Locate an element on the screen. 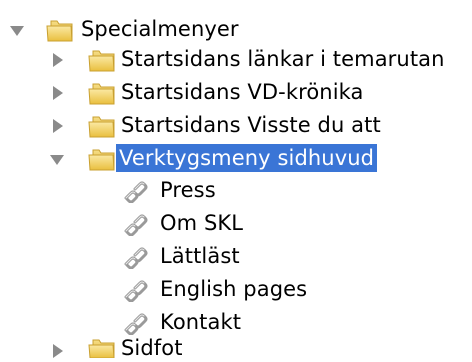 This screenshot has width=472, height=362. tree-item-label-startsidans-vd-kronika: Startsidans VD-krönika is located at coordinates (242, 92).